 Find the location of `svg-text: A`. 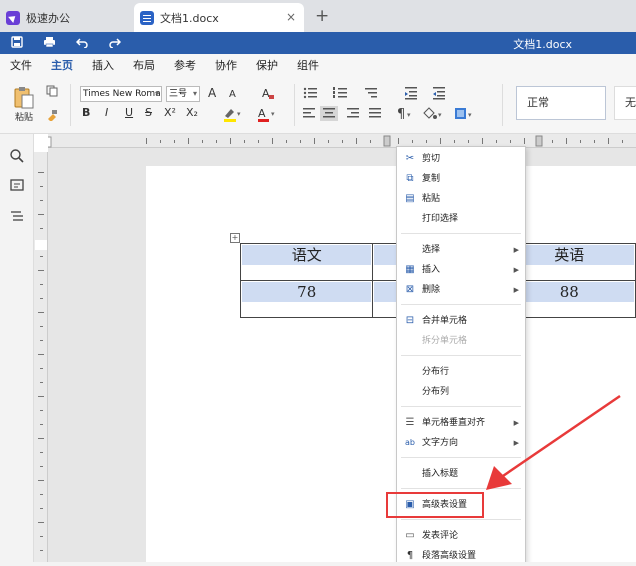

svg-text: A is located at coordinates (266, 93).